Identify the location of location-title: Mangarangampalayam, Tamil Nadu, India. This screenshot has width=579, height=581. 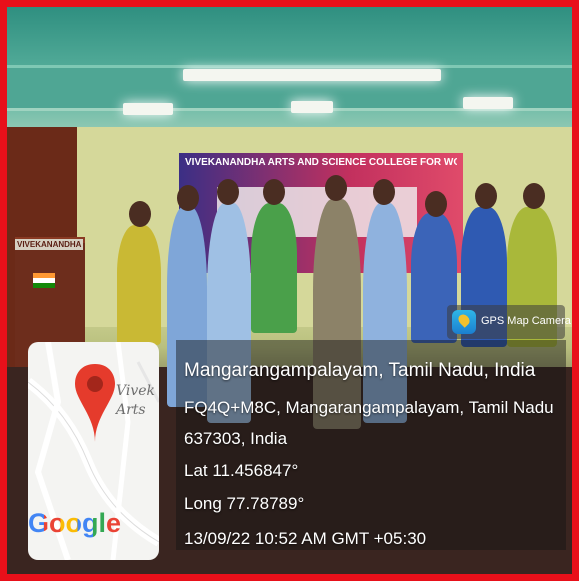
(360, 370).